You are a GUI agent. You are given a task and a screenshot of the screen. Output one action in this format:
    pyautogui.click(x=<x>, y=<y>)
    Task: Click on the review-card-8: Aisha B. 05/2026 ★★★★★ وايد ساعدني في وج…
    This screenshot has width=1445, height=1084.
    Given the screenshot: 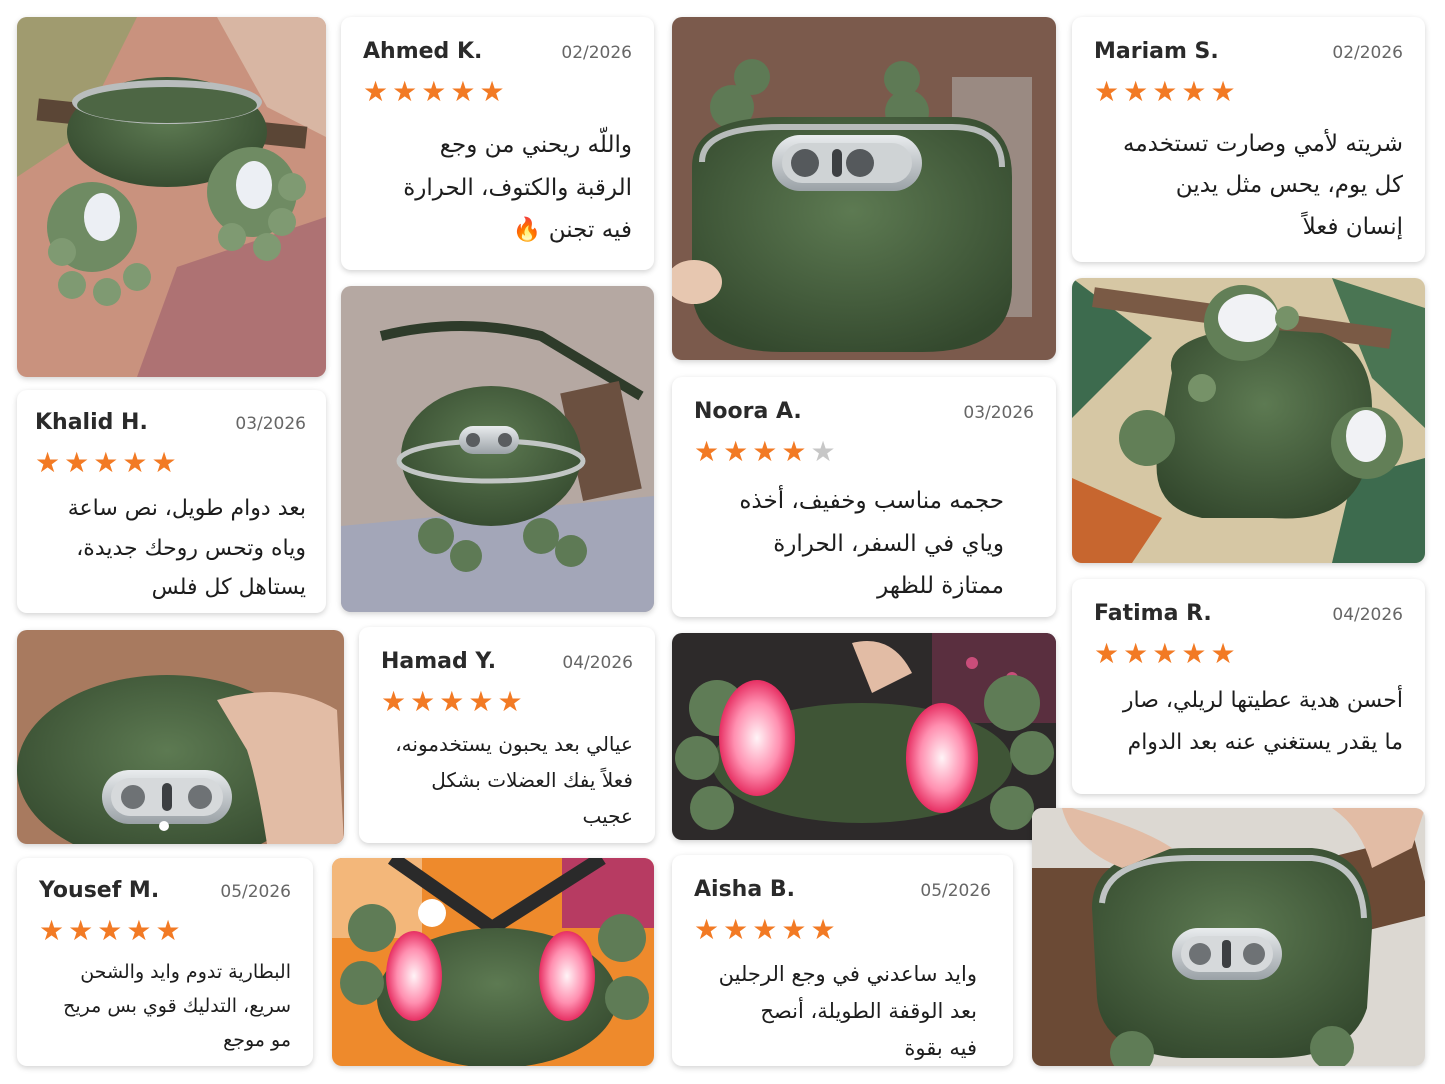 What is the action you would take?
    pyautogui.click(x=842, y=960)
    